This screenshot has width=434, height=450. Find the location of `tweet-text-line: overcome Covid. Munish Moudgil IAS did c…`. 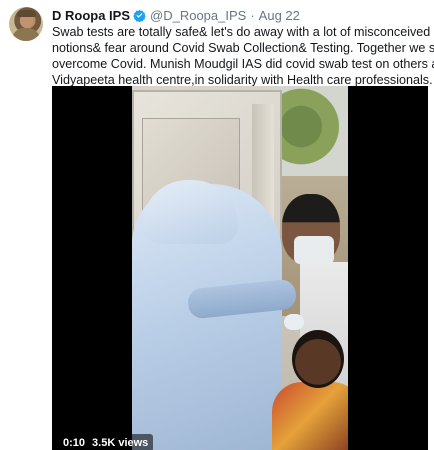

tweet-text-line: overcome Covid. Munish Moudgil IAS did c… is located at coordinates (243, 64).